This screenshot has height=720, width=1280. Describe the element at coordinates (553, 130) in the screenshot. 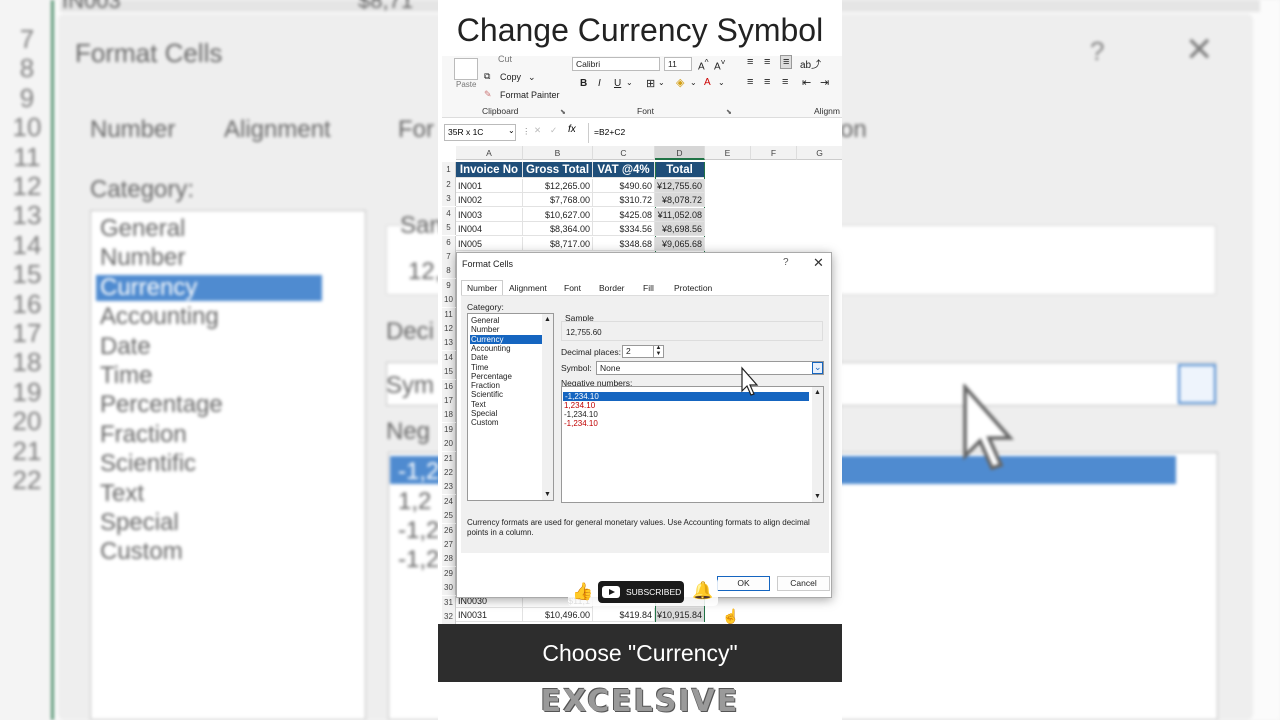

I see `enter-formula-icon: ✓` at that location.